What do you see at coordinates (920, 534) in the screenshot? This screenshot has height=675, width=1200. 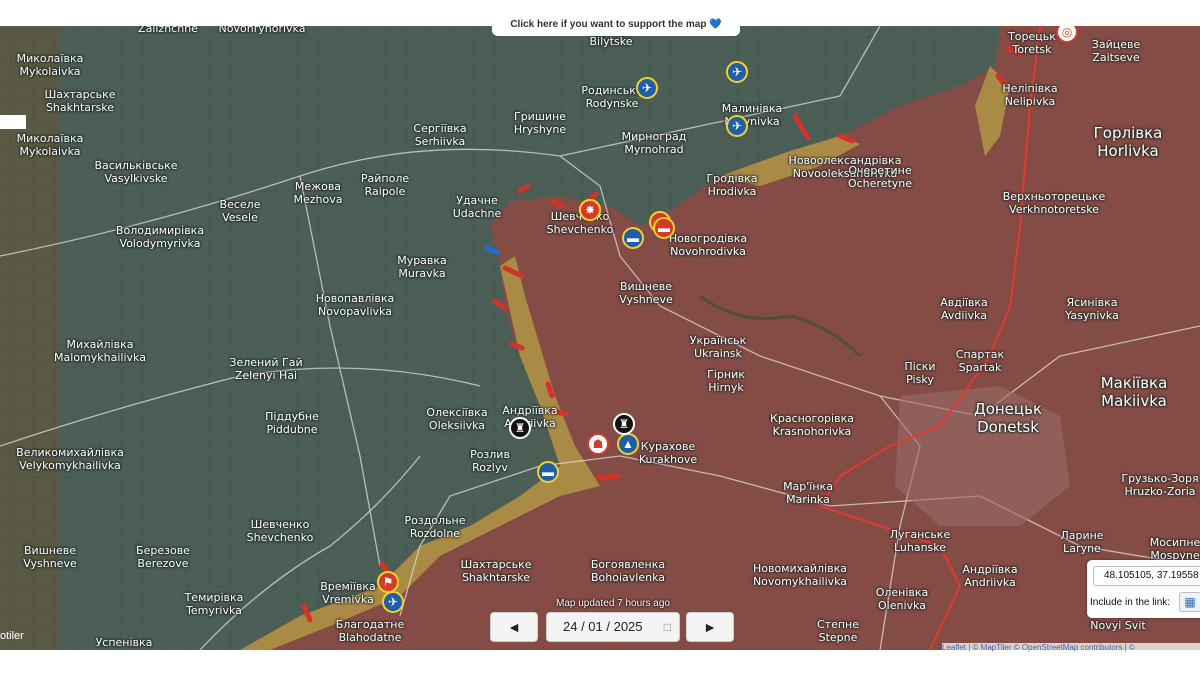 I see `place-name-ua: Луганське` at bounding box center [920, 534].